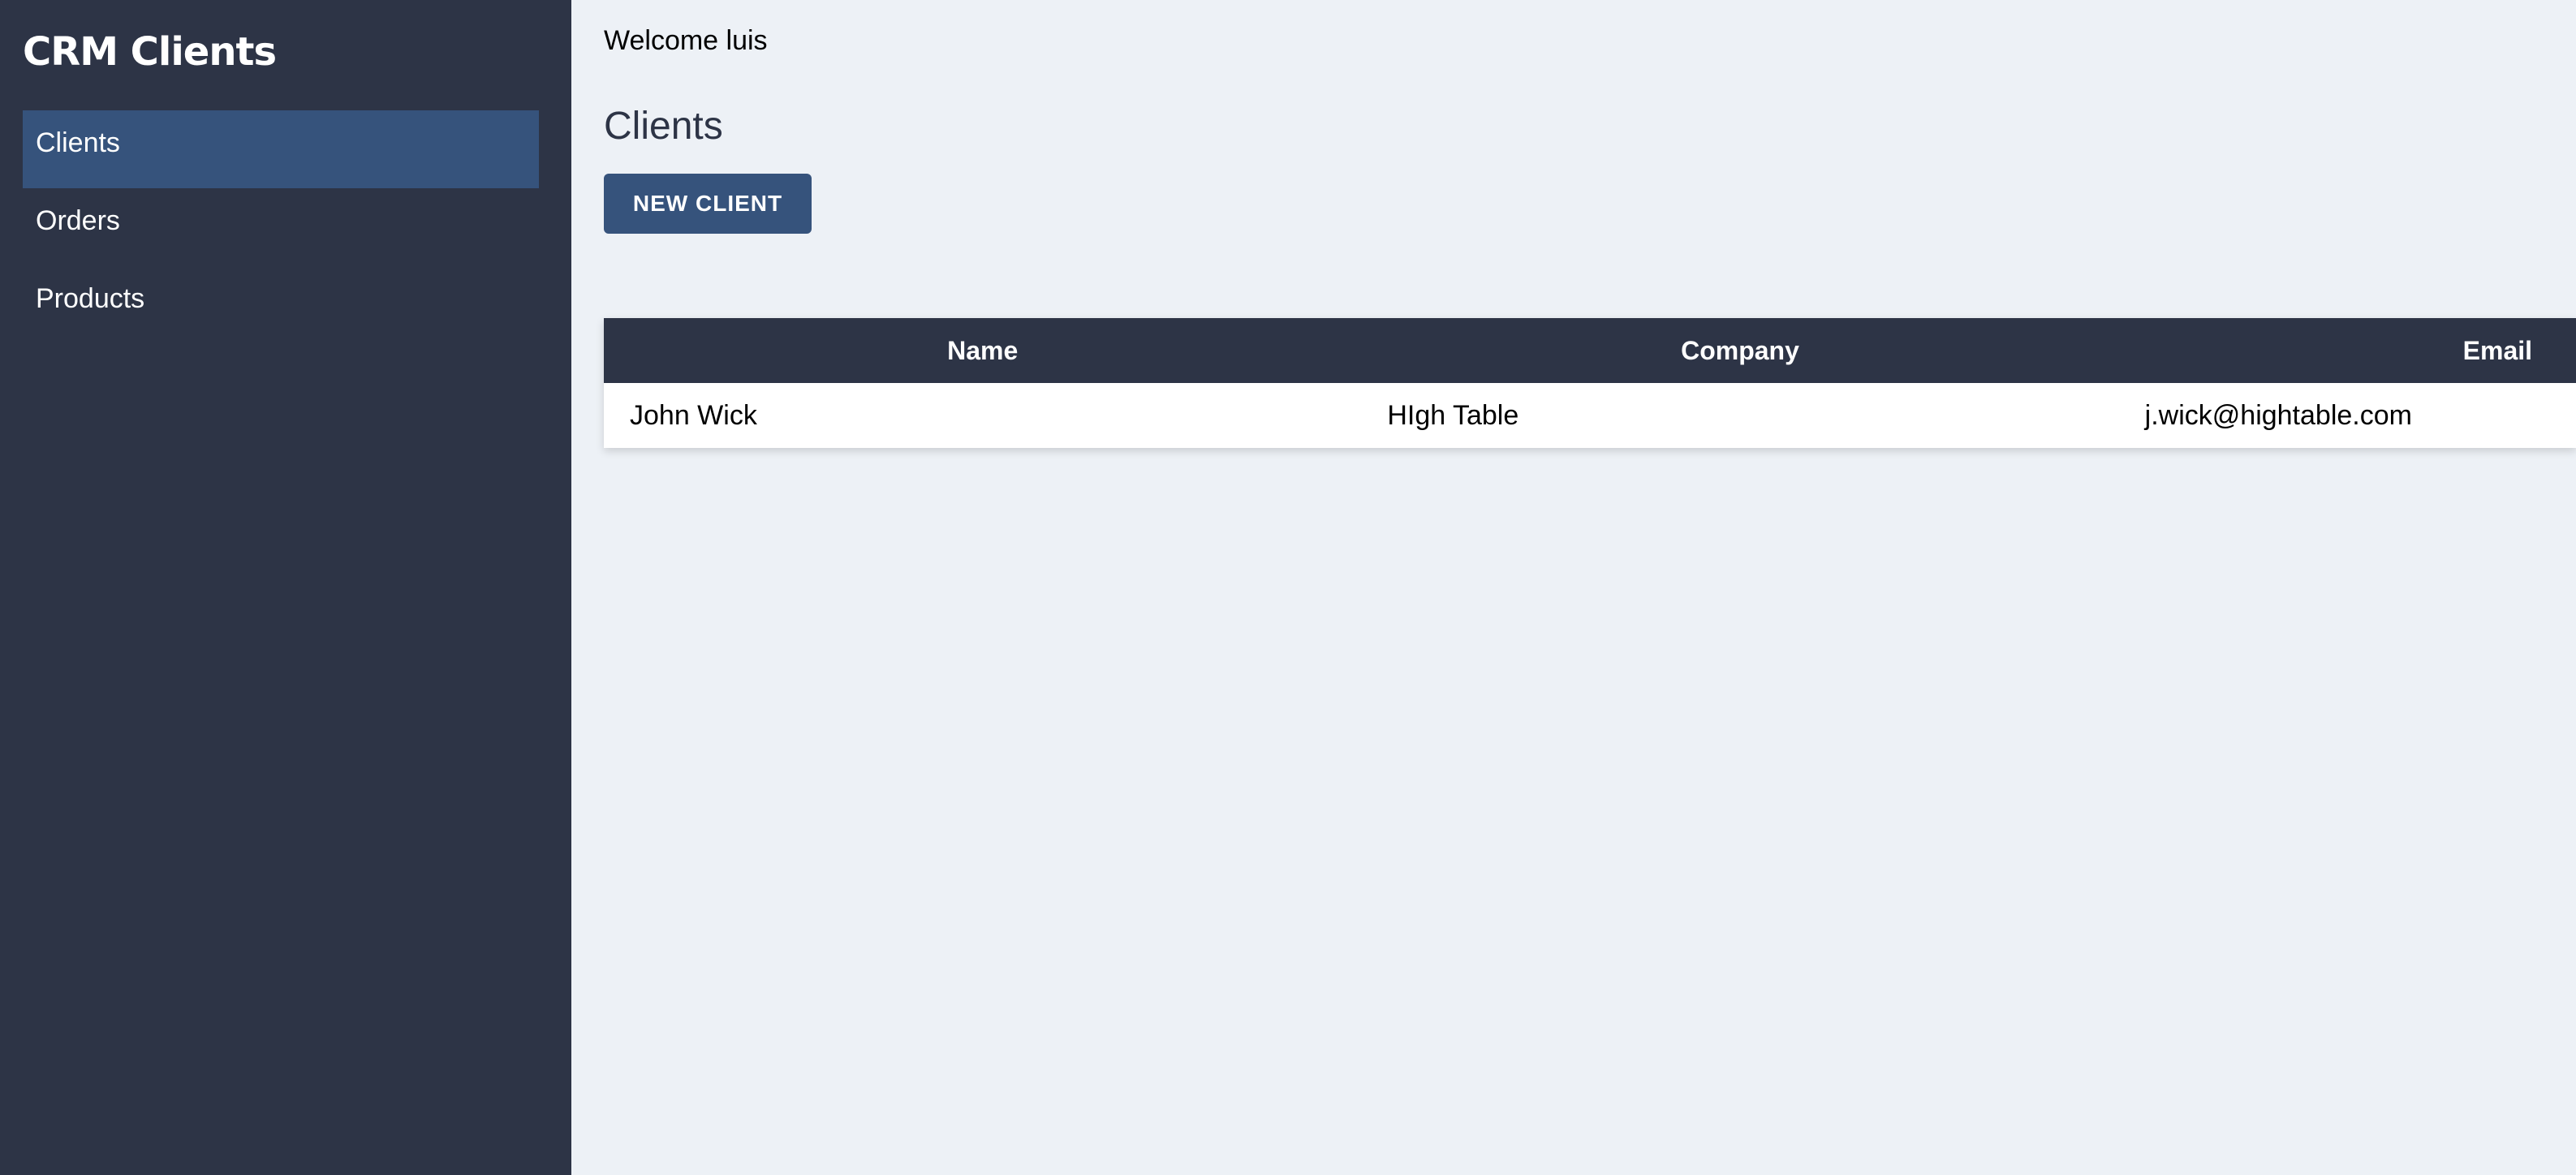 Image resolution: width=2576 pixels, height=1175 pixels. I want to click on column-header-company: Company, so click(1740, 350).